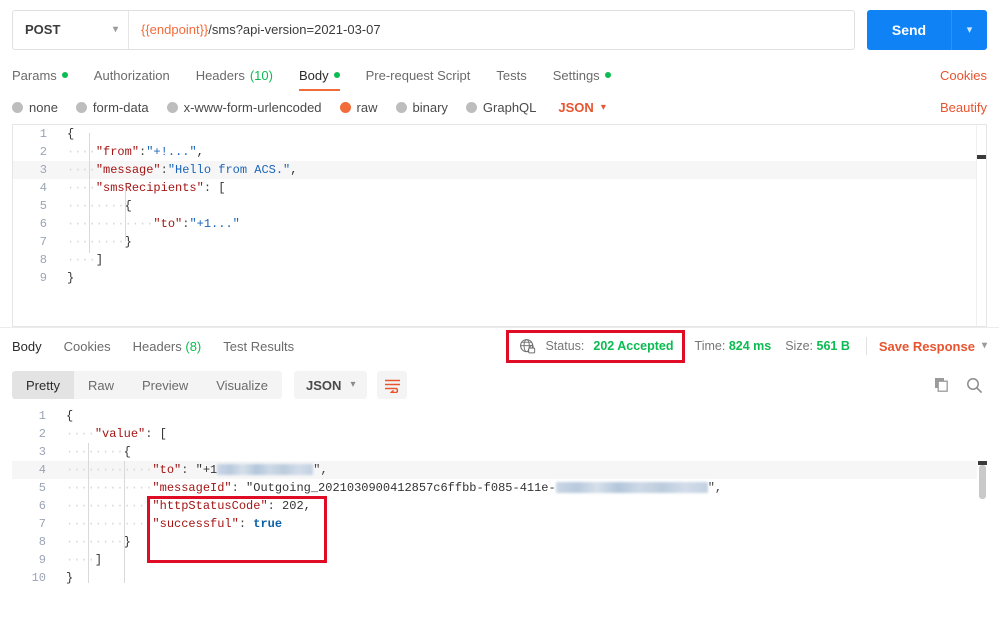 The image size is (999, 641). What do you see at coordinates (294, 29) in the screenshot?
I see `url-path-text: /sms?api-version=2021-03-07` at bounding box center [294, 29].